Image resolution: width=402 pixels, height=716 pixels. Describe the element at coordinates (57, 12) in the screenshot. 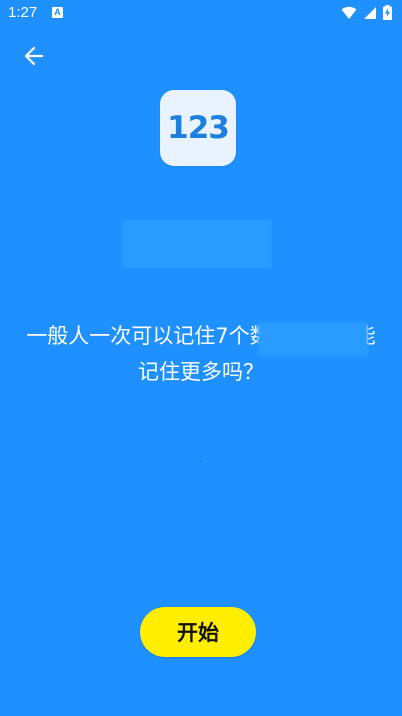

I see `notification-a-icon: A` at that location.